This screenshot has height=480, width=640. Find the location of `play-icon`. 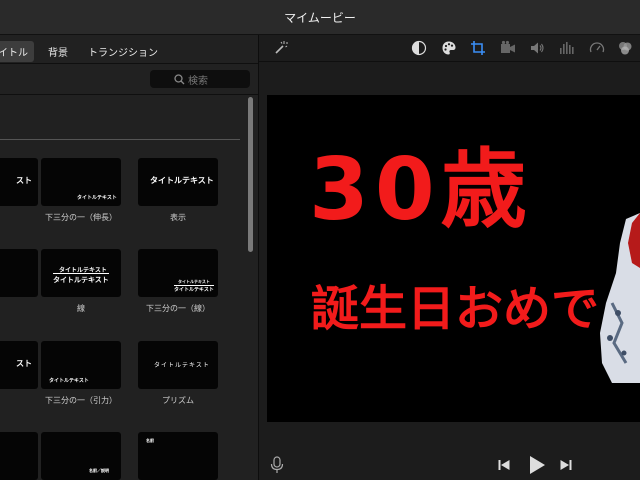

play-icon is located at coordinates (537, 465).